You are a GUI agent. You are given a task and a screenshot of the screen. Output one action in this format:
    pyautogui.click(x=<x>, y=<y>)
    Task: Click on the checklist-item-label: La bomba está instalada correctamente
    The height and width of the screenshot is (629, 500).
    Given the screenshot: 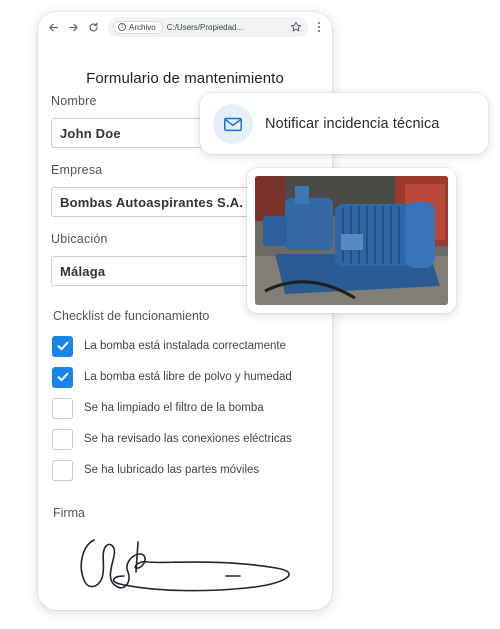 What is the action you would take?
    pyautogui.click(x=185, y=346)
    